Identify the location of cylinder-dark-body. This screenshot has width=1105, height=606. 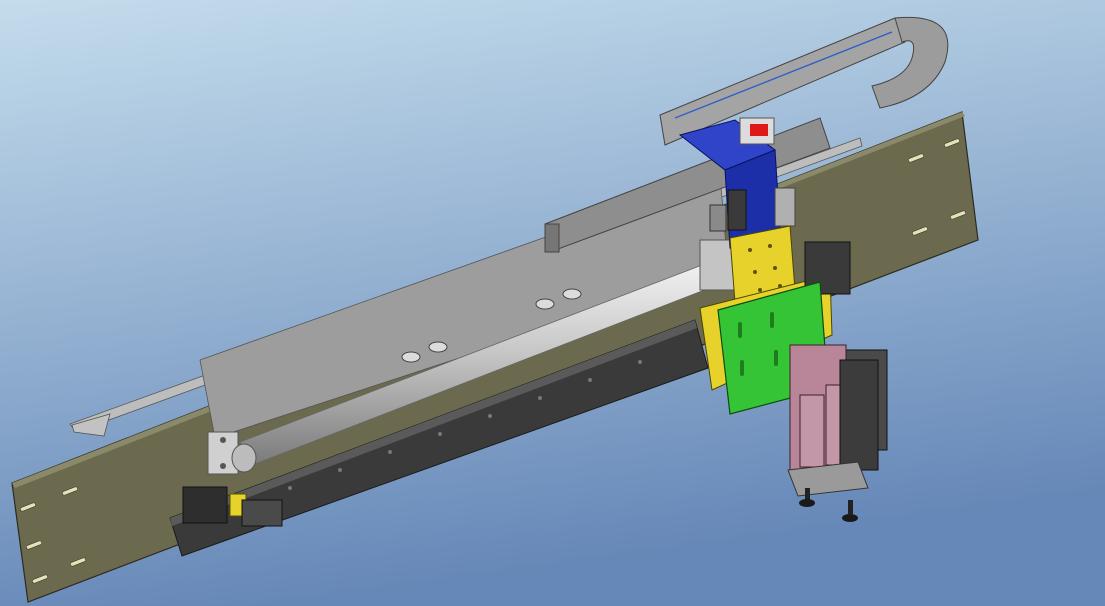
(859, 415).